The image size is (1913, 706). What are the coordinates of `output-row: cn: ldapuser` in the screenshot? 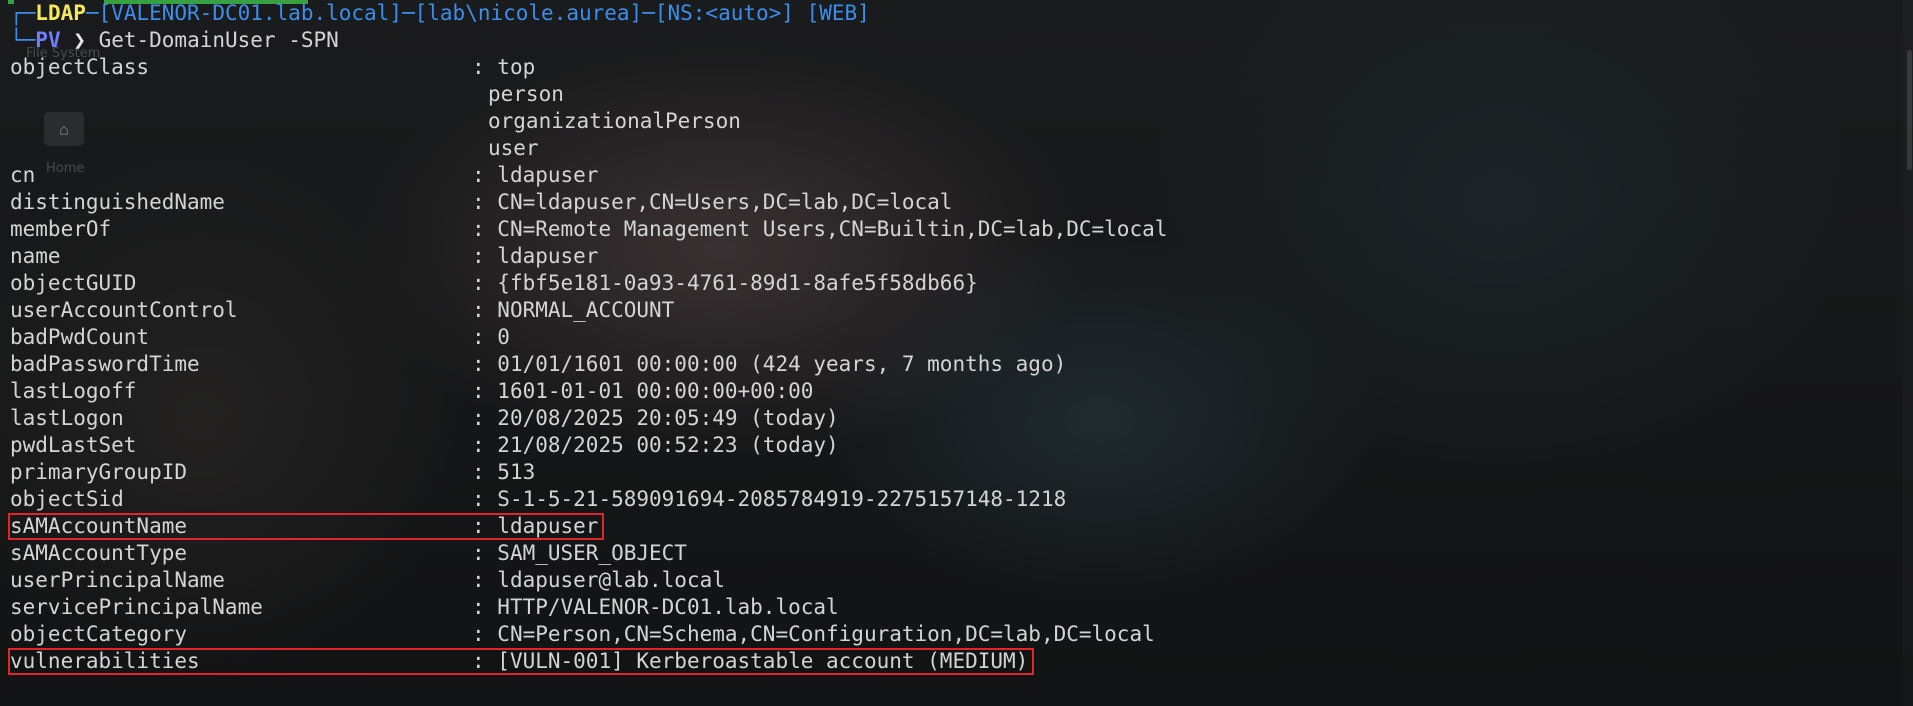 It's located at (961, 175).